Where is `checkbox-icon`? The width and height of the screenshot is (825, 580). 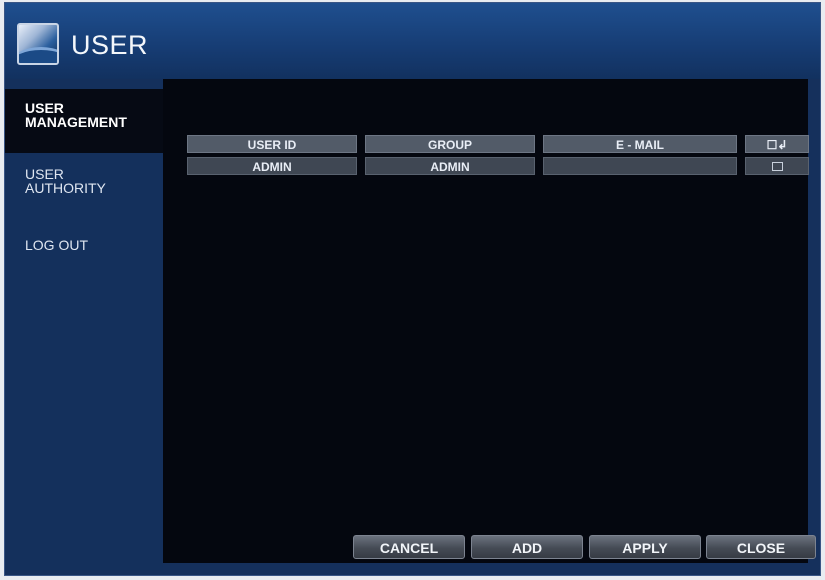 checkbox-icon is located at coordinates (777, 167).